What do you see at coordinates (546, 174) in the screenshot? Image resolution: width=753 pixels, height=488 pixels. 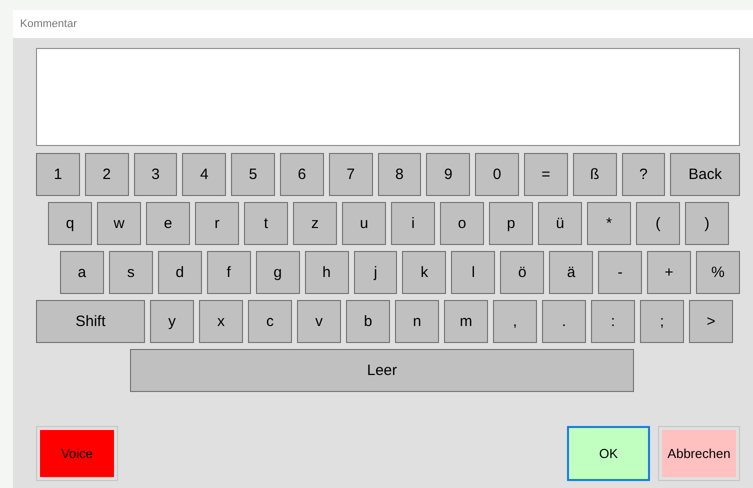 I see `keyboard-key: =` at bounding box center [546, 174].